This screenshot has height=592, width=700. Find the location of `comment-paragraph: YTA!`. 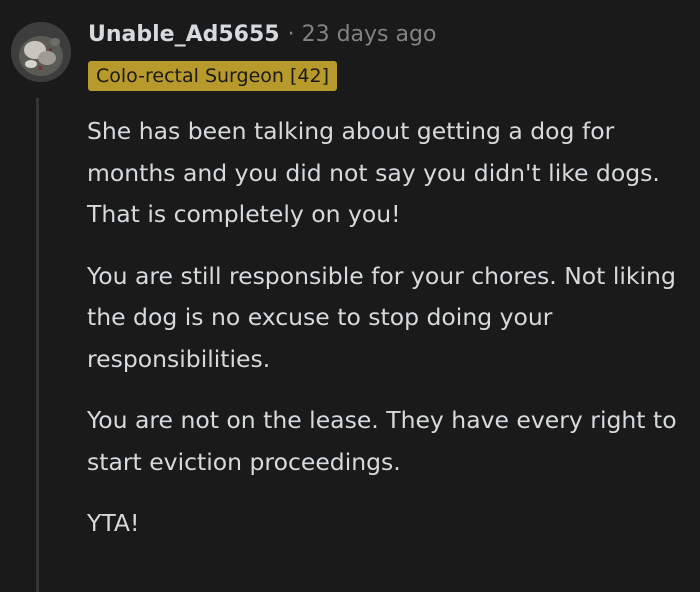

comment-paragraph: YTA! is located at coordinates (113, 523).